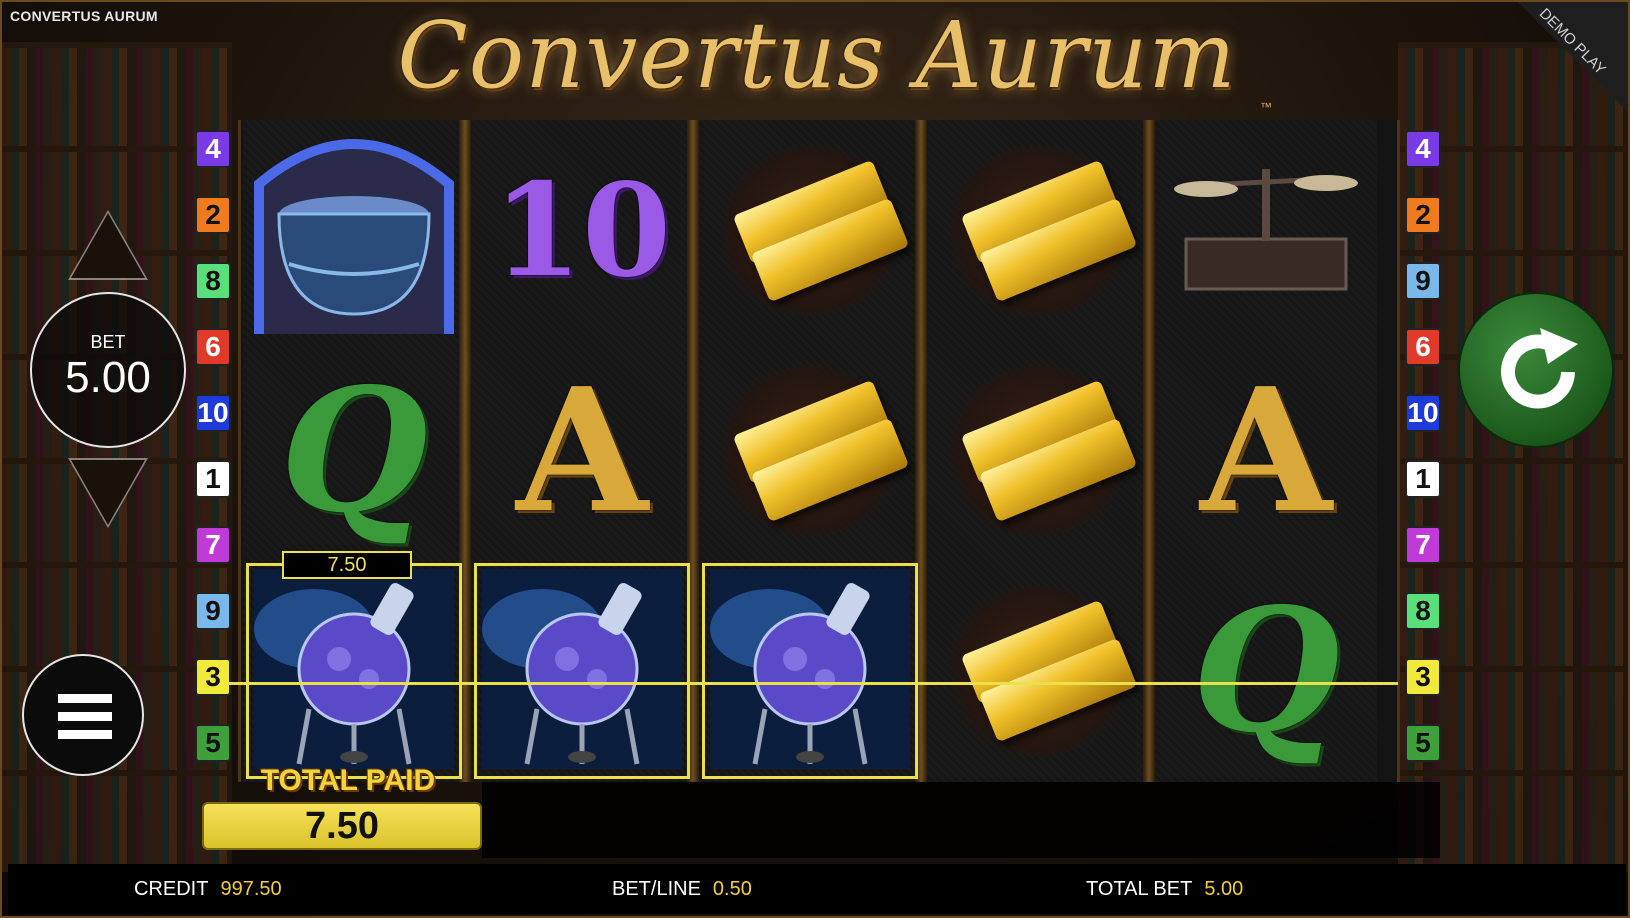 The height and width of the screenshot is (918, 1630). I want to click on credit-label: CREDIT, so click(171, 889).